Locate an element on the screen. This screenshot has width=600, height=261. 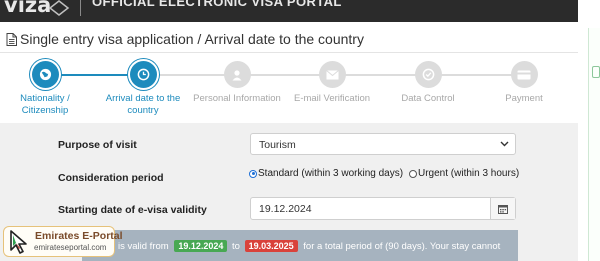
radio-standard: Standard (within 3 working days) is located at coordinates (326, 173).